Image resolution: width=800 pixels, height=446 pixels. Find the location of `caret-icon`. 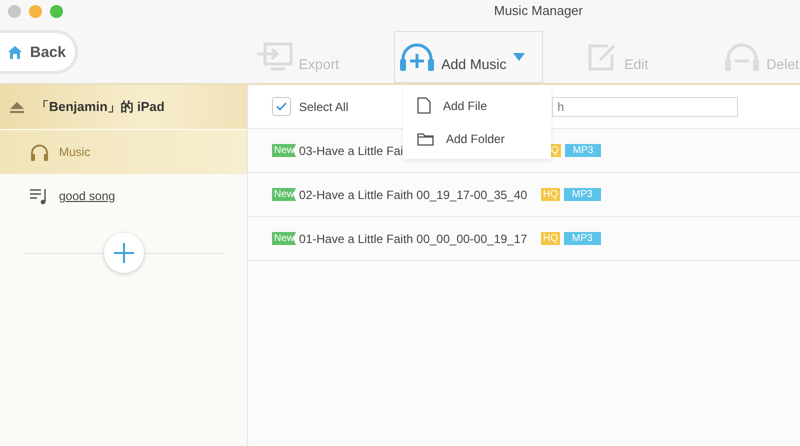

caret-icon is located at coordinates (518, 57).